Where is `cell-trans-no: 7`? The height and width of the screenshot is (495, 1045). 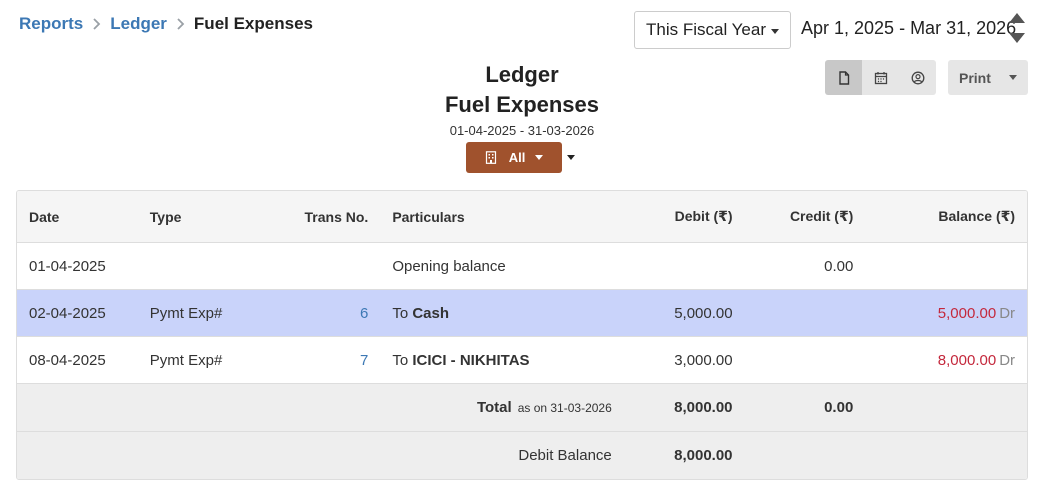
cell-trans-no: 7 is located at coordinates (320, 360).